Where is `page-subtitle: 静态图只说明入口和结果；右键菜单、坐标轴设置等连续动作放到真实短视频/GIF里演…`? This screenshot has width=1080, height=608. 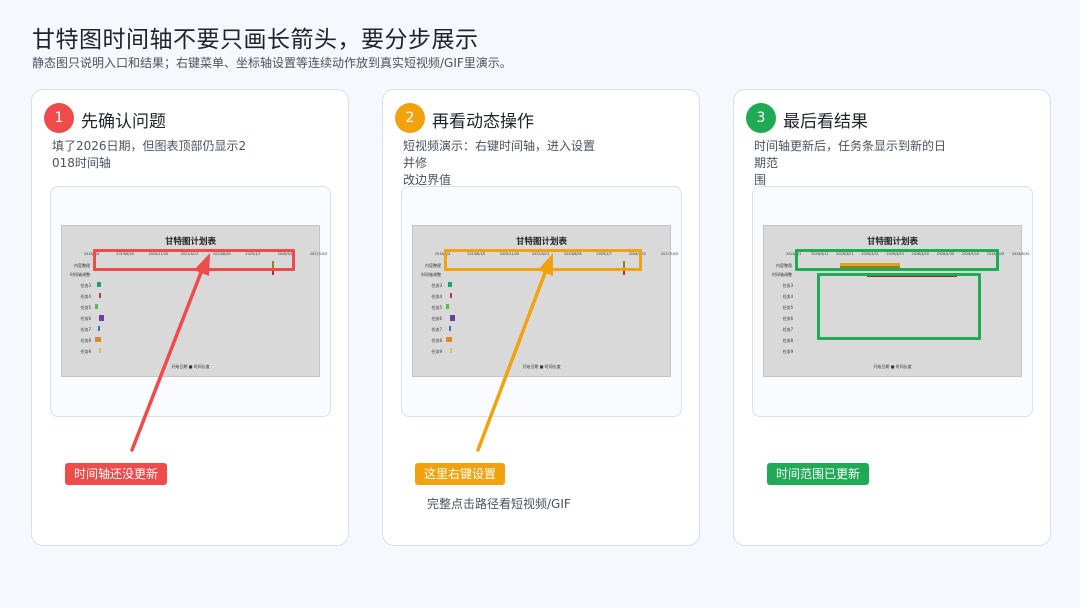
page-subtitle: 静态图只说明入口和结果；右键菜单、坐标轴设置等连续动作放到真实短视频/GIF里演… is located at coordinates (272, 63).